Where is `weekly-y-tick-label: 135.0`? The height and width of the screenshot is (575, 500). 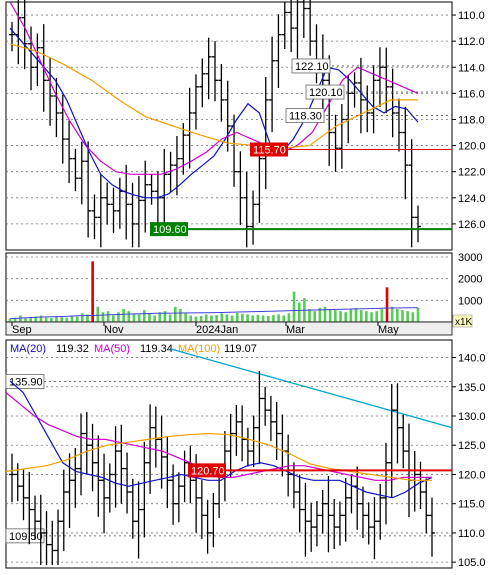
weekly-y-tick-label: 135.0 is located at coordinates (472, 388).